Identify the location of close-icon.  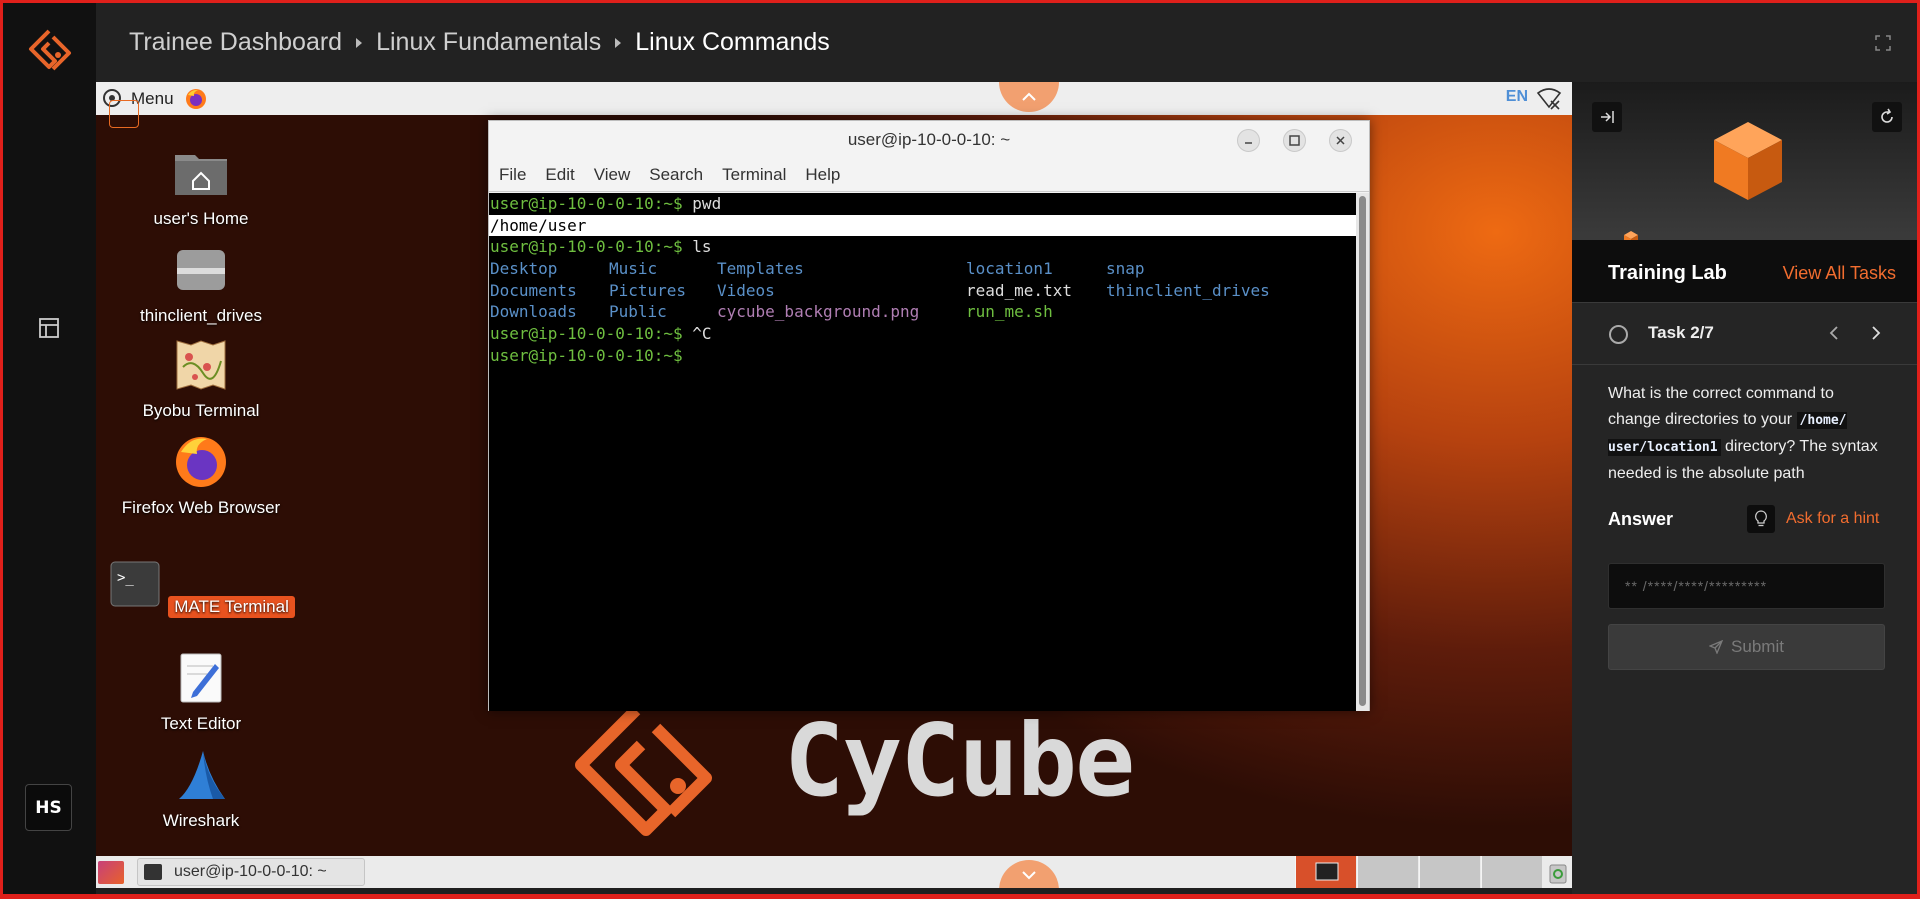
(1340, 140).